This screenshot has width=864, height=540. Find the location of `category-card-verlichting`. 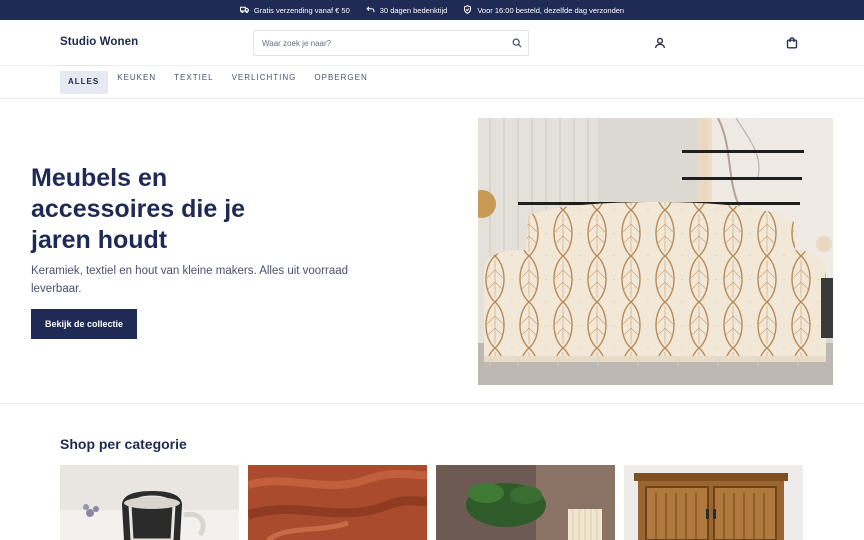

category-card-verlichting is located at coordinates (525, 502).